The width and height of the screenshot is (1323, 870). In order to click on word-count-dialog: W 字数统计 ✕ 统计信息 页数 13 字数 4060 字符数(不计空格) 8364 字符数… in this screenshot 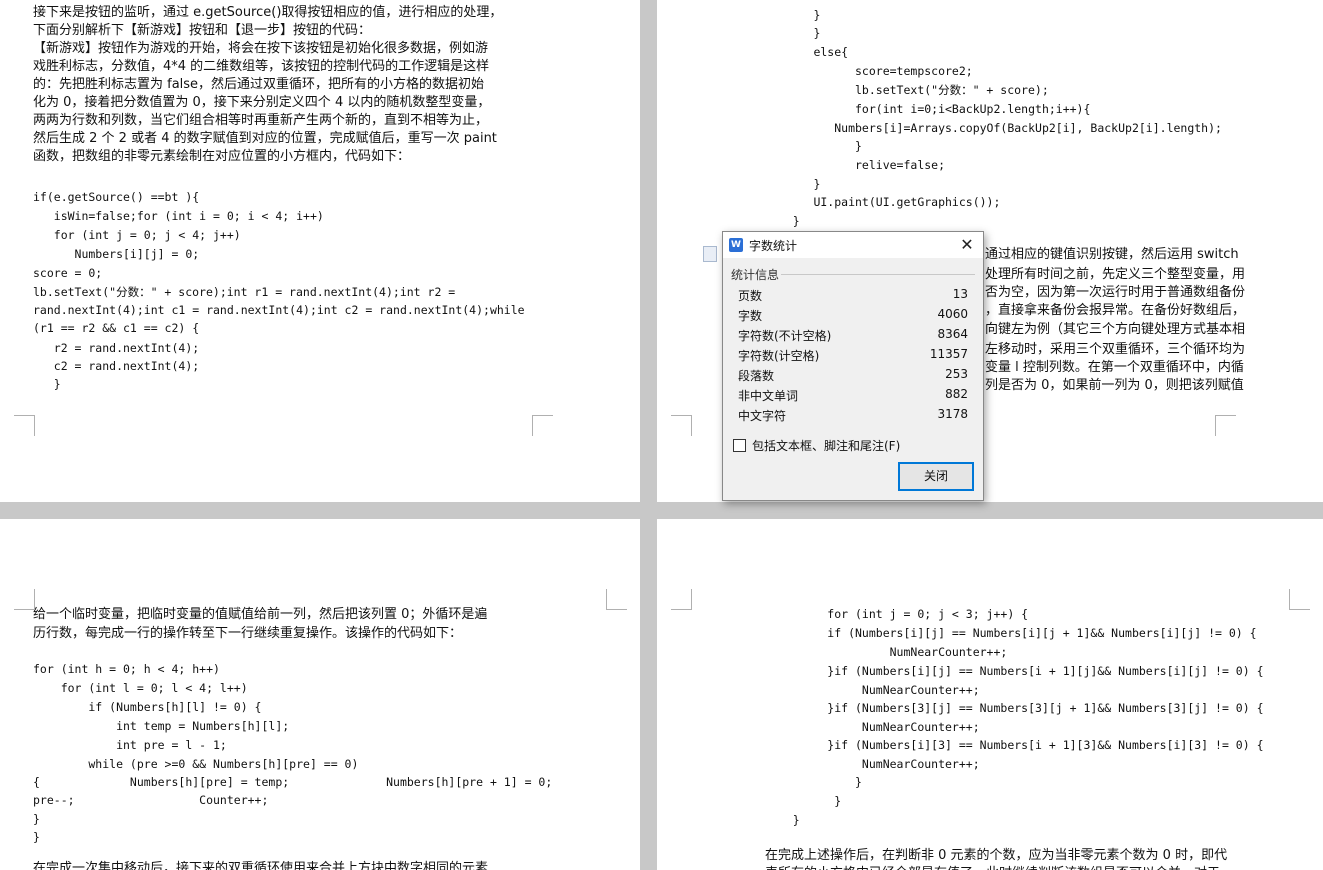, I will do `click(853, 366)`.